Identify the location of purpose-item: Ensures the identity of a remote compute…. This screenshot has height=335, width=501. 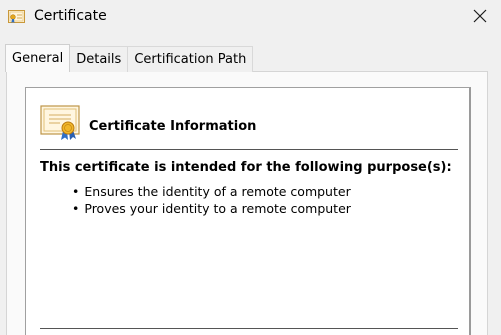
(211, 191).